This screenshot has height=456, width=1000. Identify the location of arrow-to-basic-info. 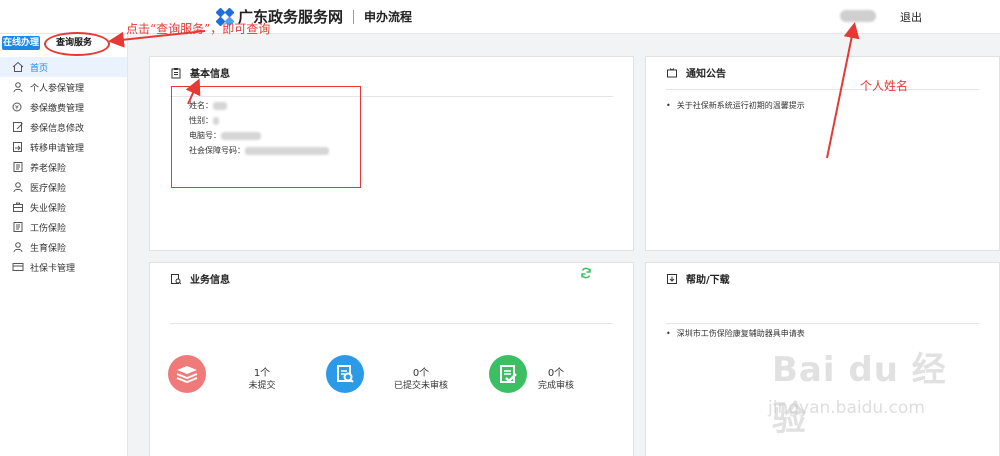
(193, 91).